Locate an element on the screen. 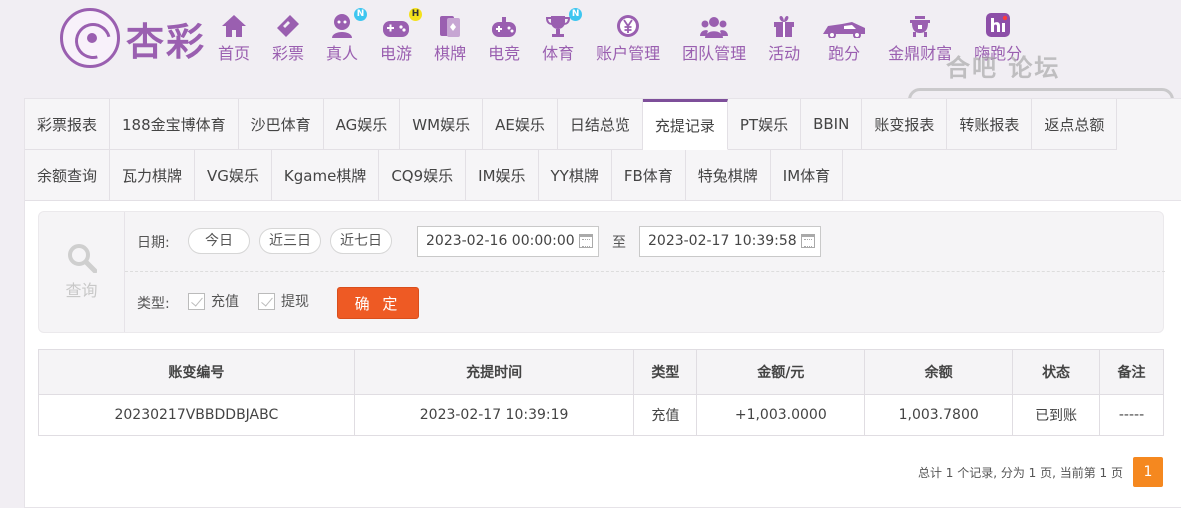 The image size is (1181, 508). logo-text: 杏彩 is located at coordinates (166, 41).